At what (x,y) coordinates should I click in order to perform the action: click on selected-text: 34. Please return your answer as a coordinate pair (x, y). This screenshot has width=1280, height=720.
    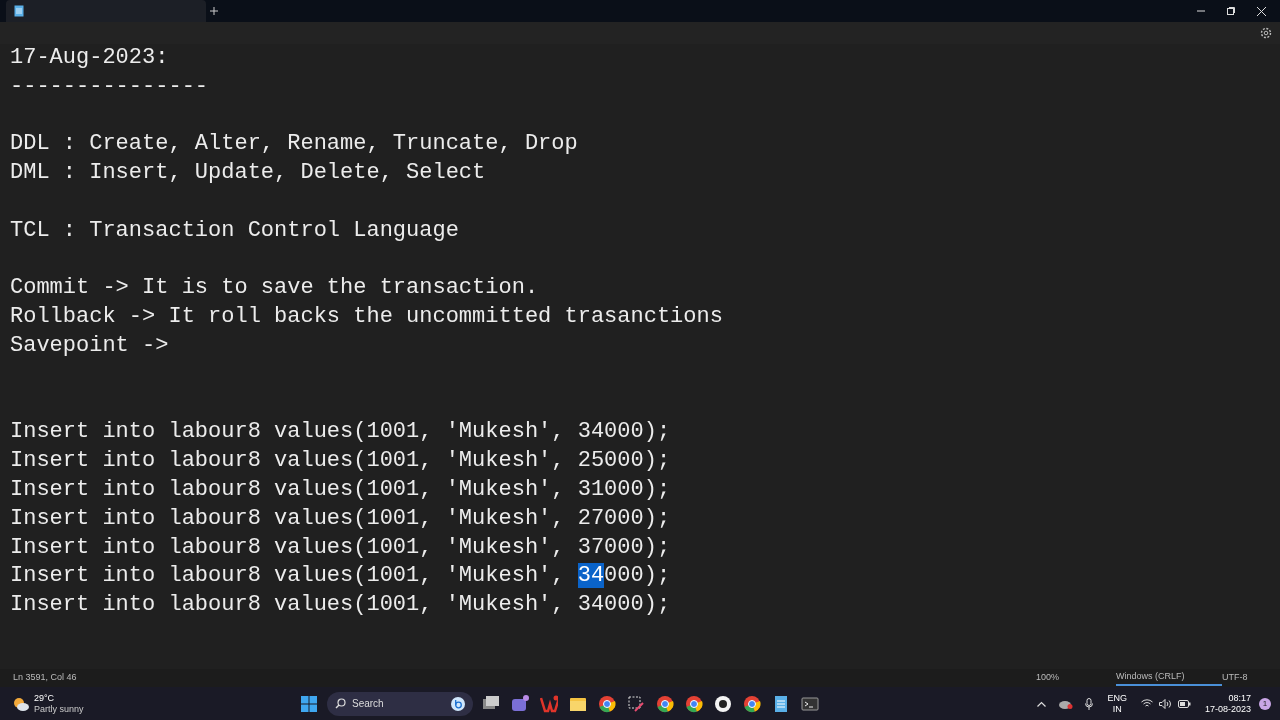
    Looking at the image, I should click on (591, 576).